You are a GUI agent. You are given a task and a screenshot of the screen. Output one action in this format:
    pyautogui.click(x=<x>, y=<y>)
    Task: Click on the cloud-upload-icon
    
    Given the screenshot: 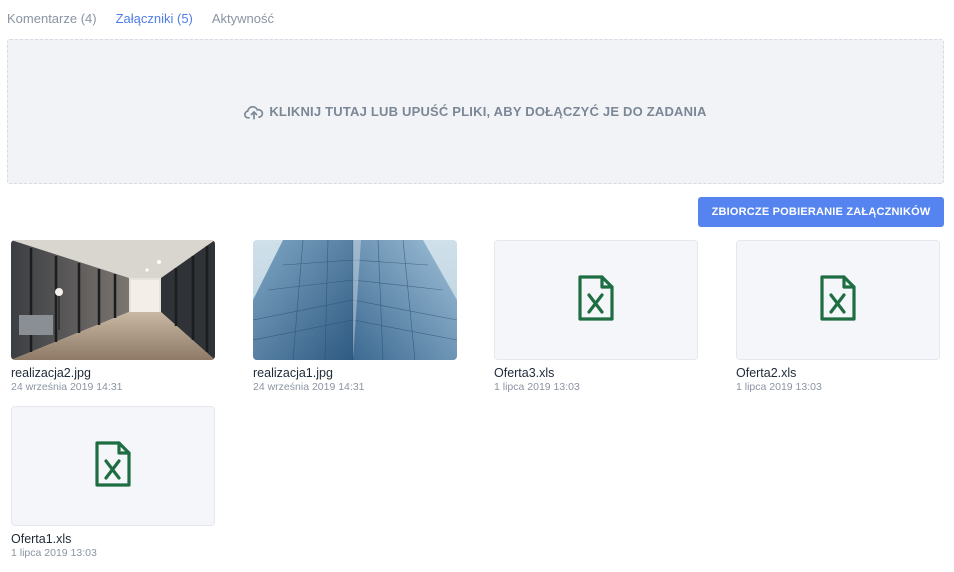 What is the action you would take?
    pyautogui.click(x=254, y=112)
    